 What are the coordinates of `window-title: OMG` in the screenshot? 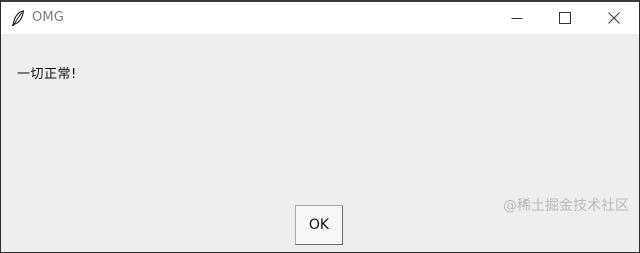 It's located at (48, 17).